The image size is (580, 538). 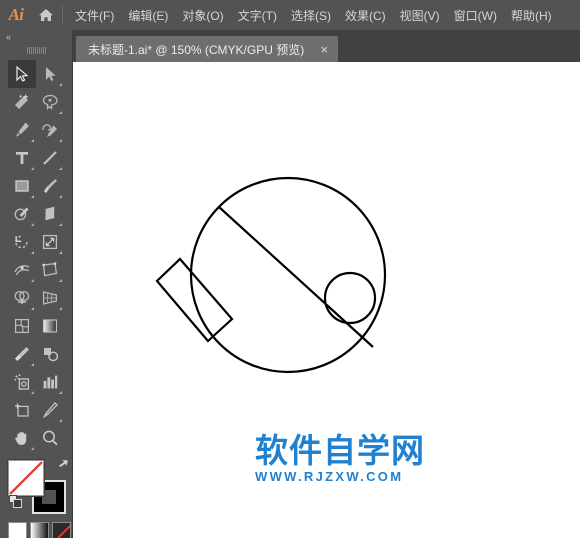 I want to click on eyedropper-tool, so click(x=22, y=354).